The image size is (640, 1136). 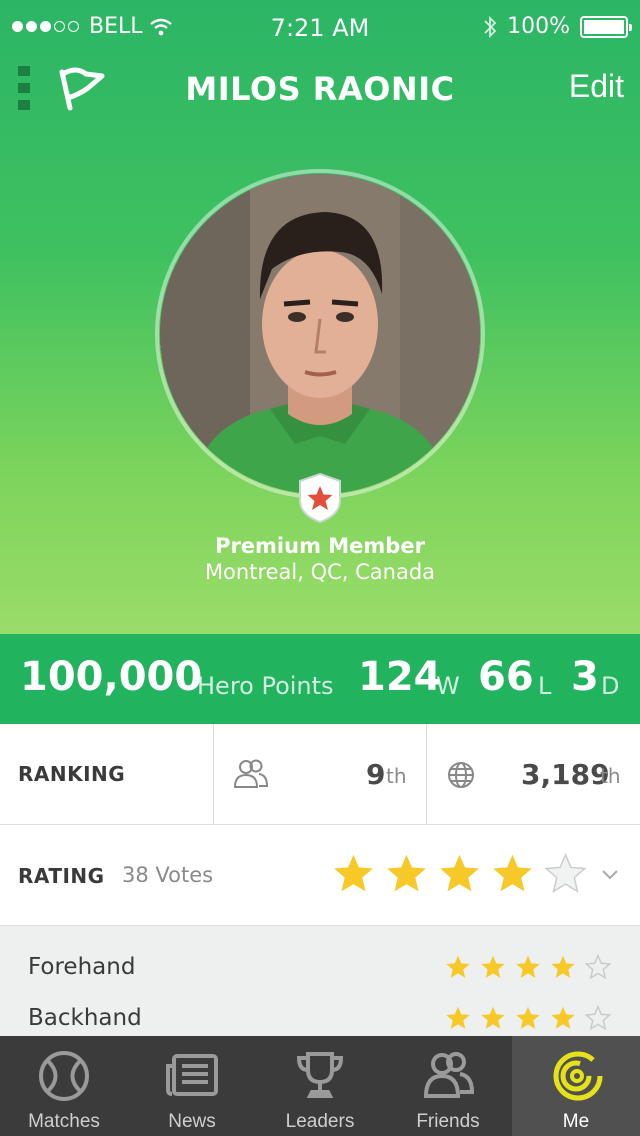 What do you see at coordinates (538, 26) in the screenshot?
I see `battery-percent: 100%` at bounding box center [538, 26].